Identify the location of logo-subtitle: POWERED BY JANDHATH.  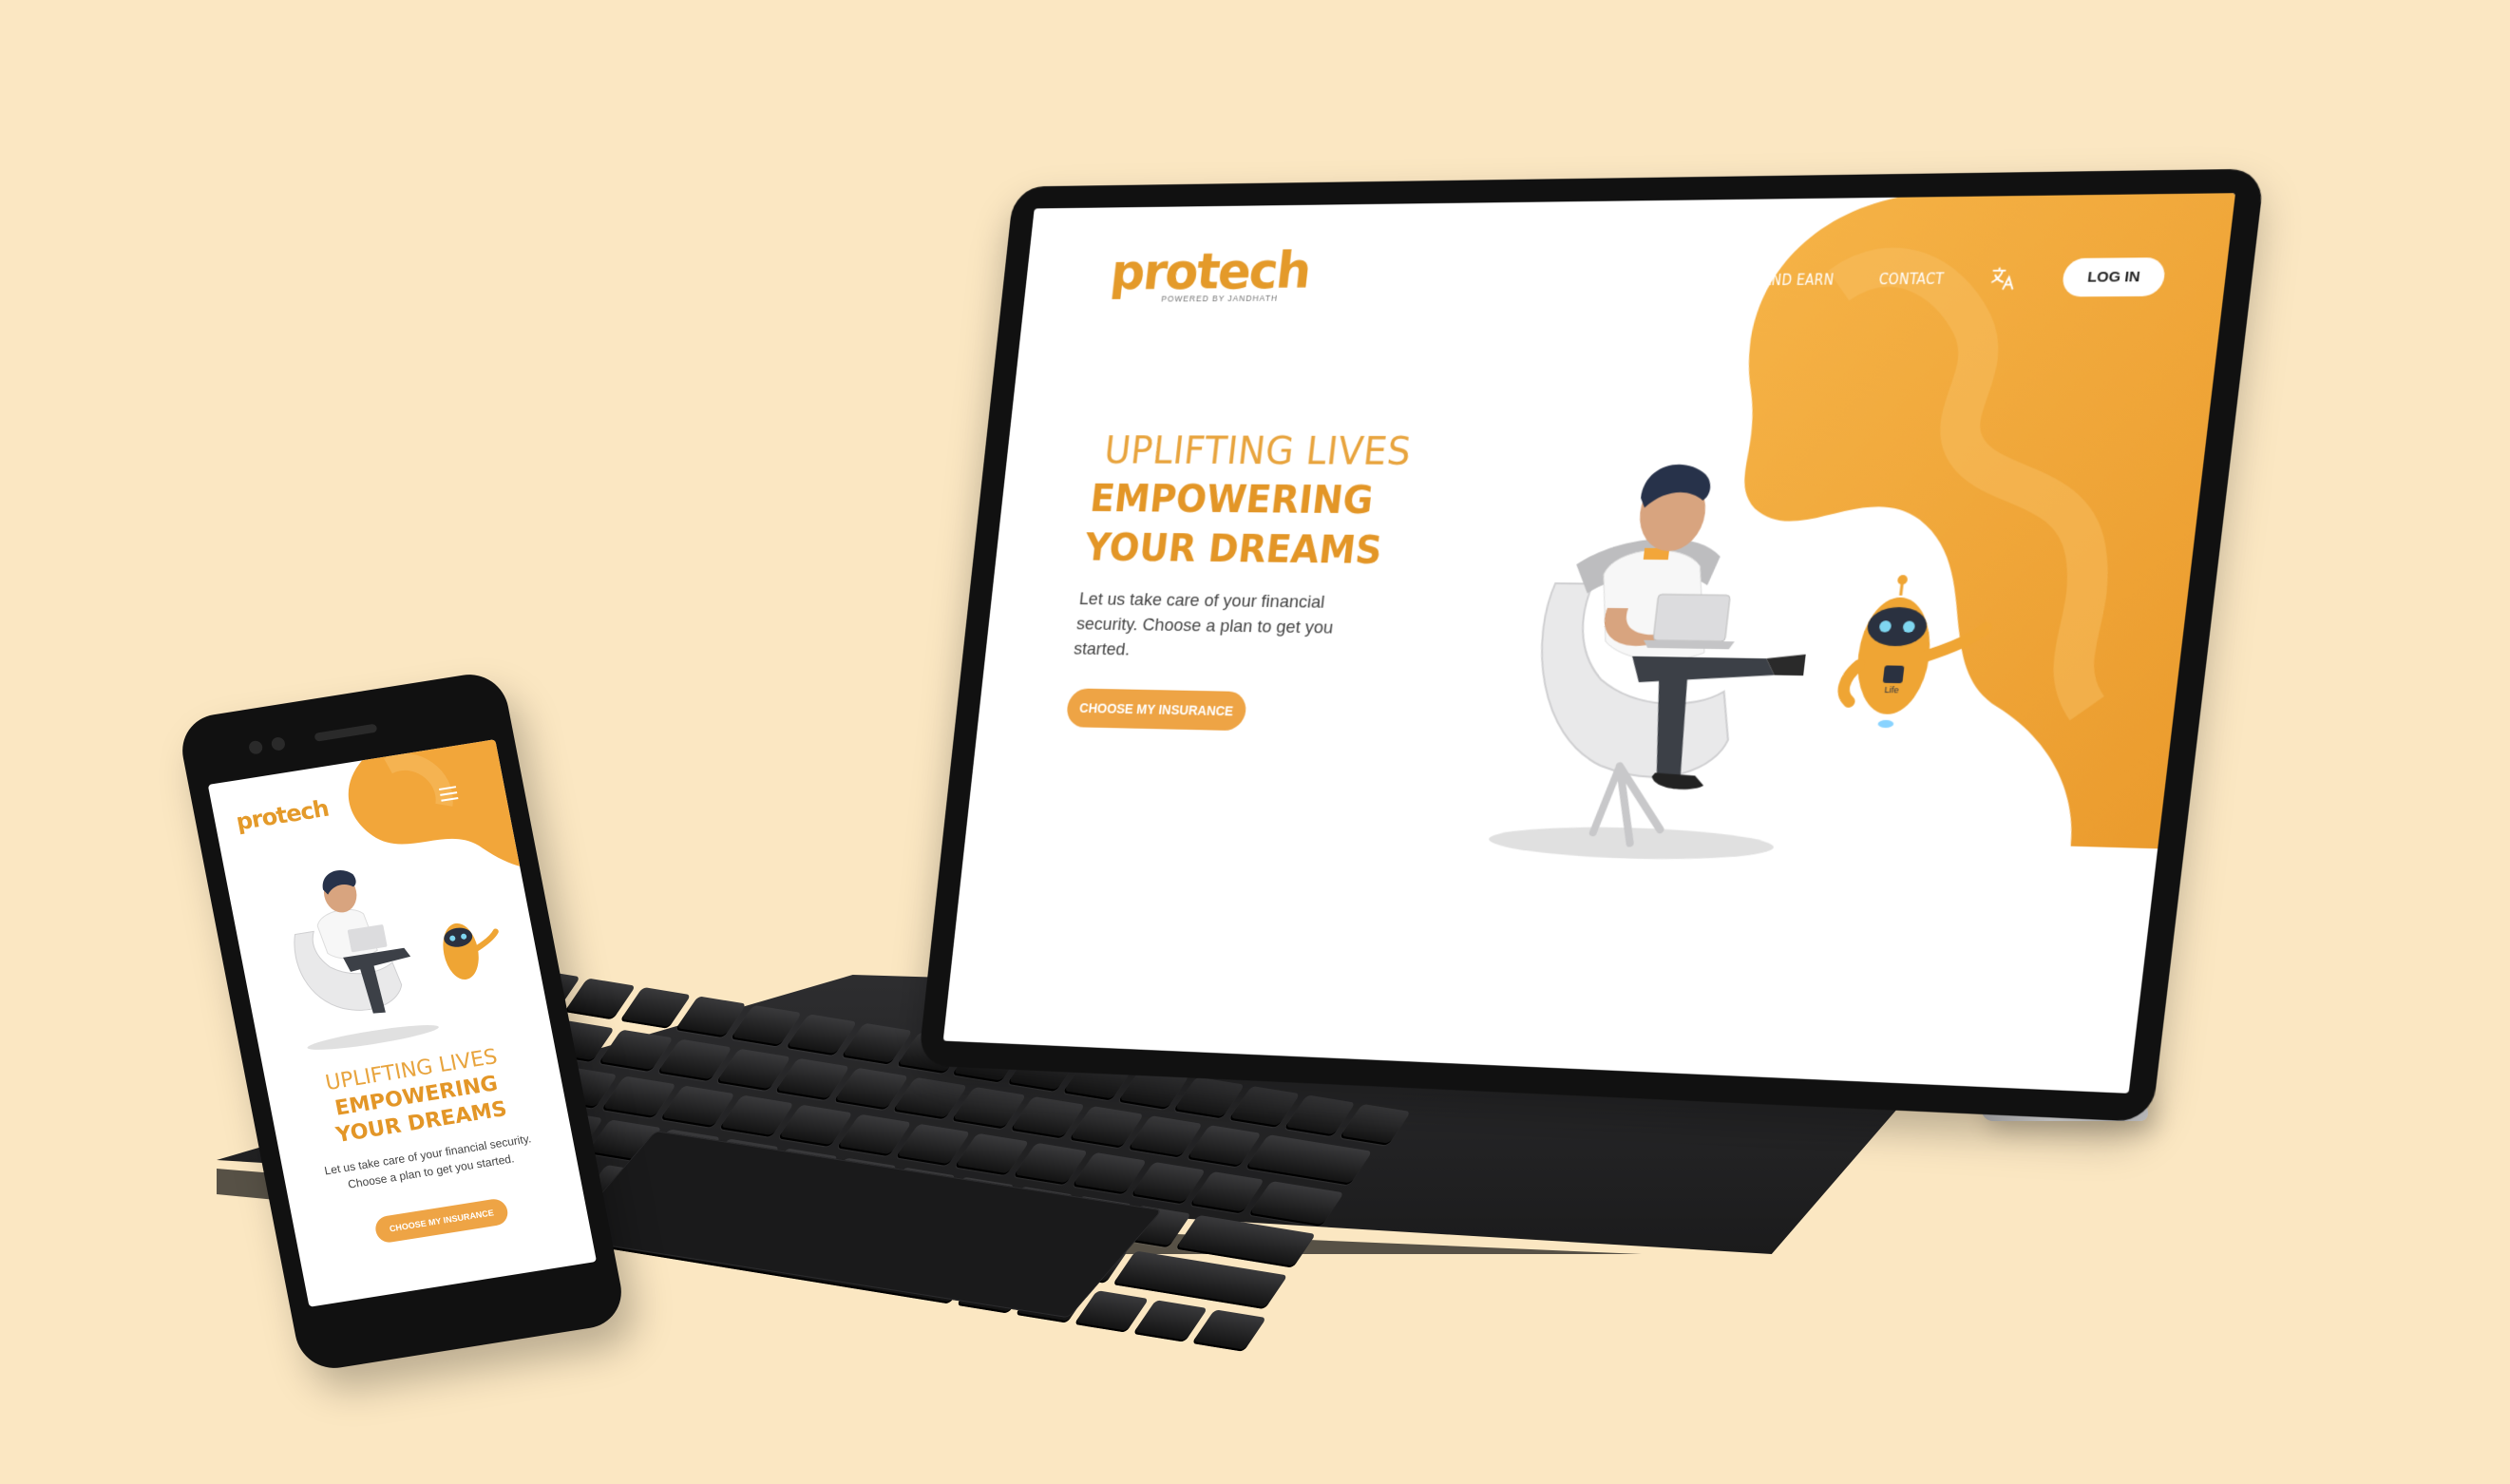
(1219, 298).